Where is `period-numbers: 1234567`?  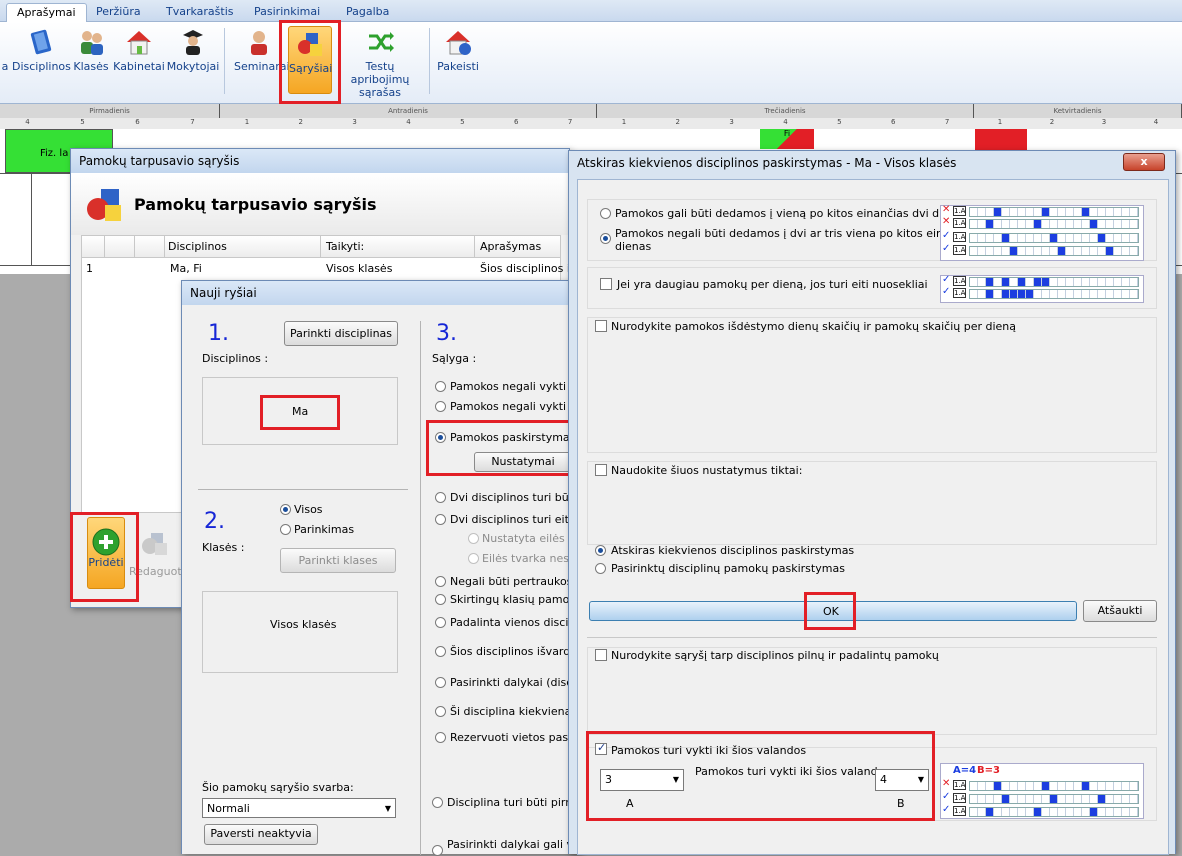 period-numbers: 1234567 is located at coordinates (408, 123).